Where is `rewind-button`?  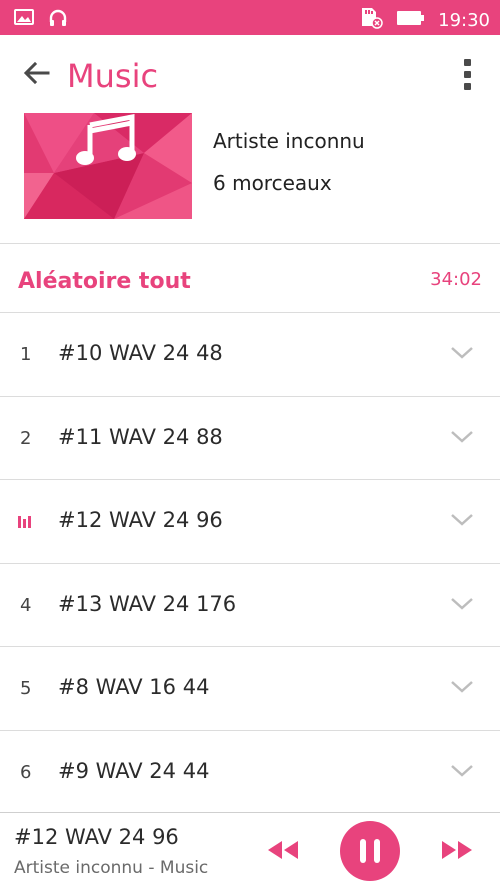 rewind-button is located at coordinates (283, 852).